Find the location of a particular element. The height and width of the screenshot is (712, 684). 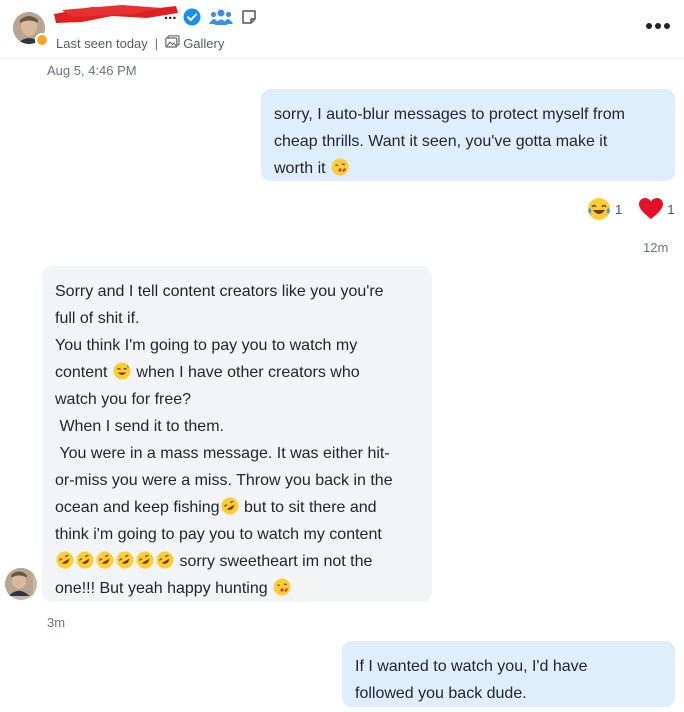

last-seen-text: Last seen today is located at coordinates (102, 43).